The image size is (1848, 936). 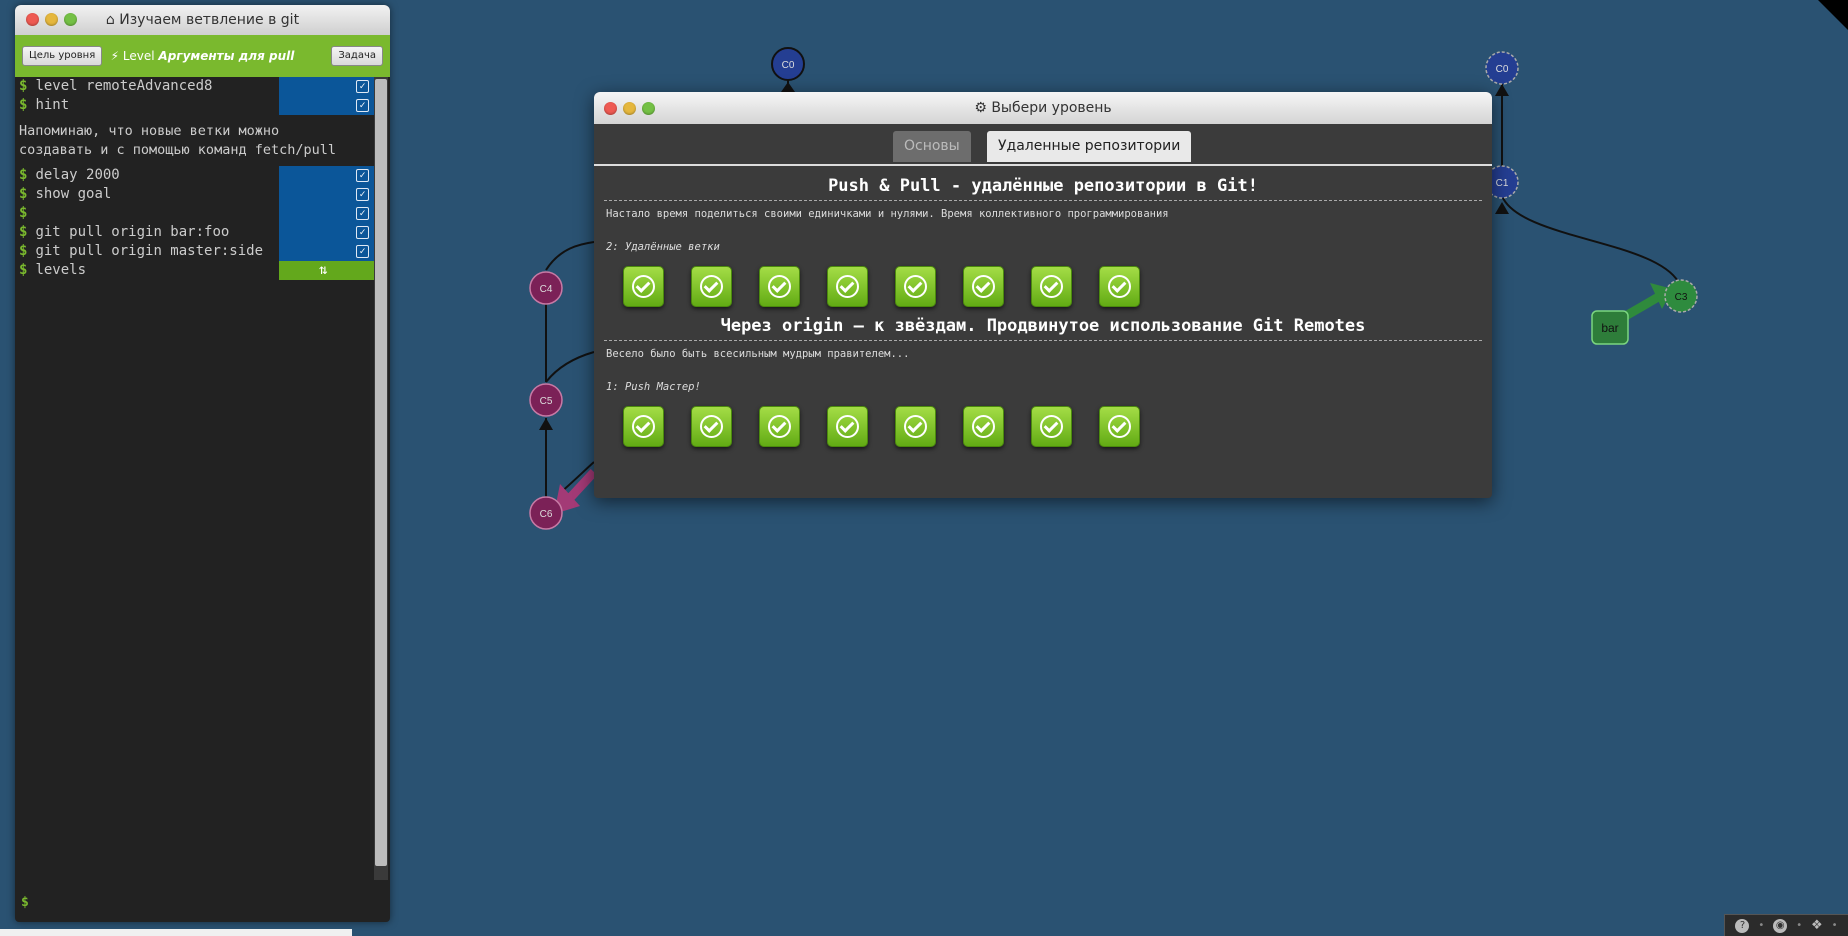 What do you see at coordinates (381, 472) in the screenshot?
I see `scrollbar-thumb` at bounding box center [381, 472].